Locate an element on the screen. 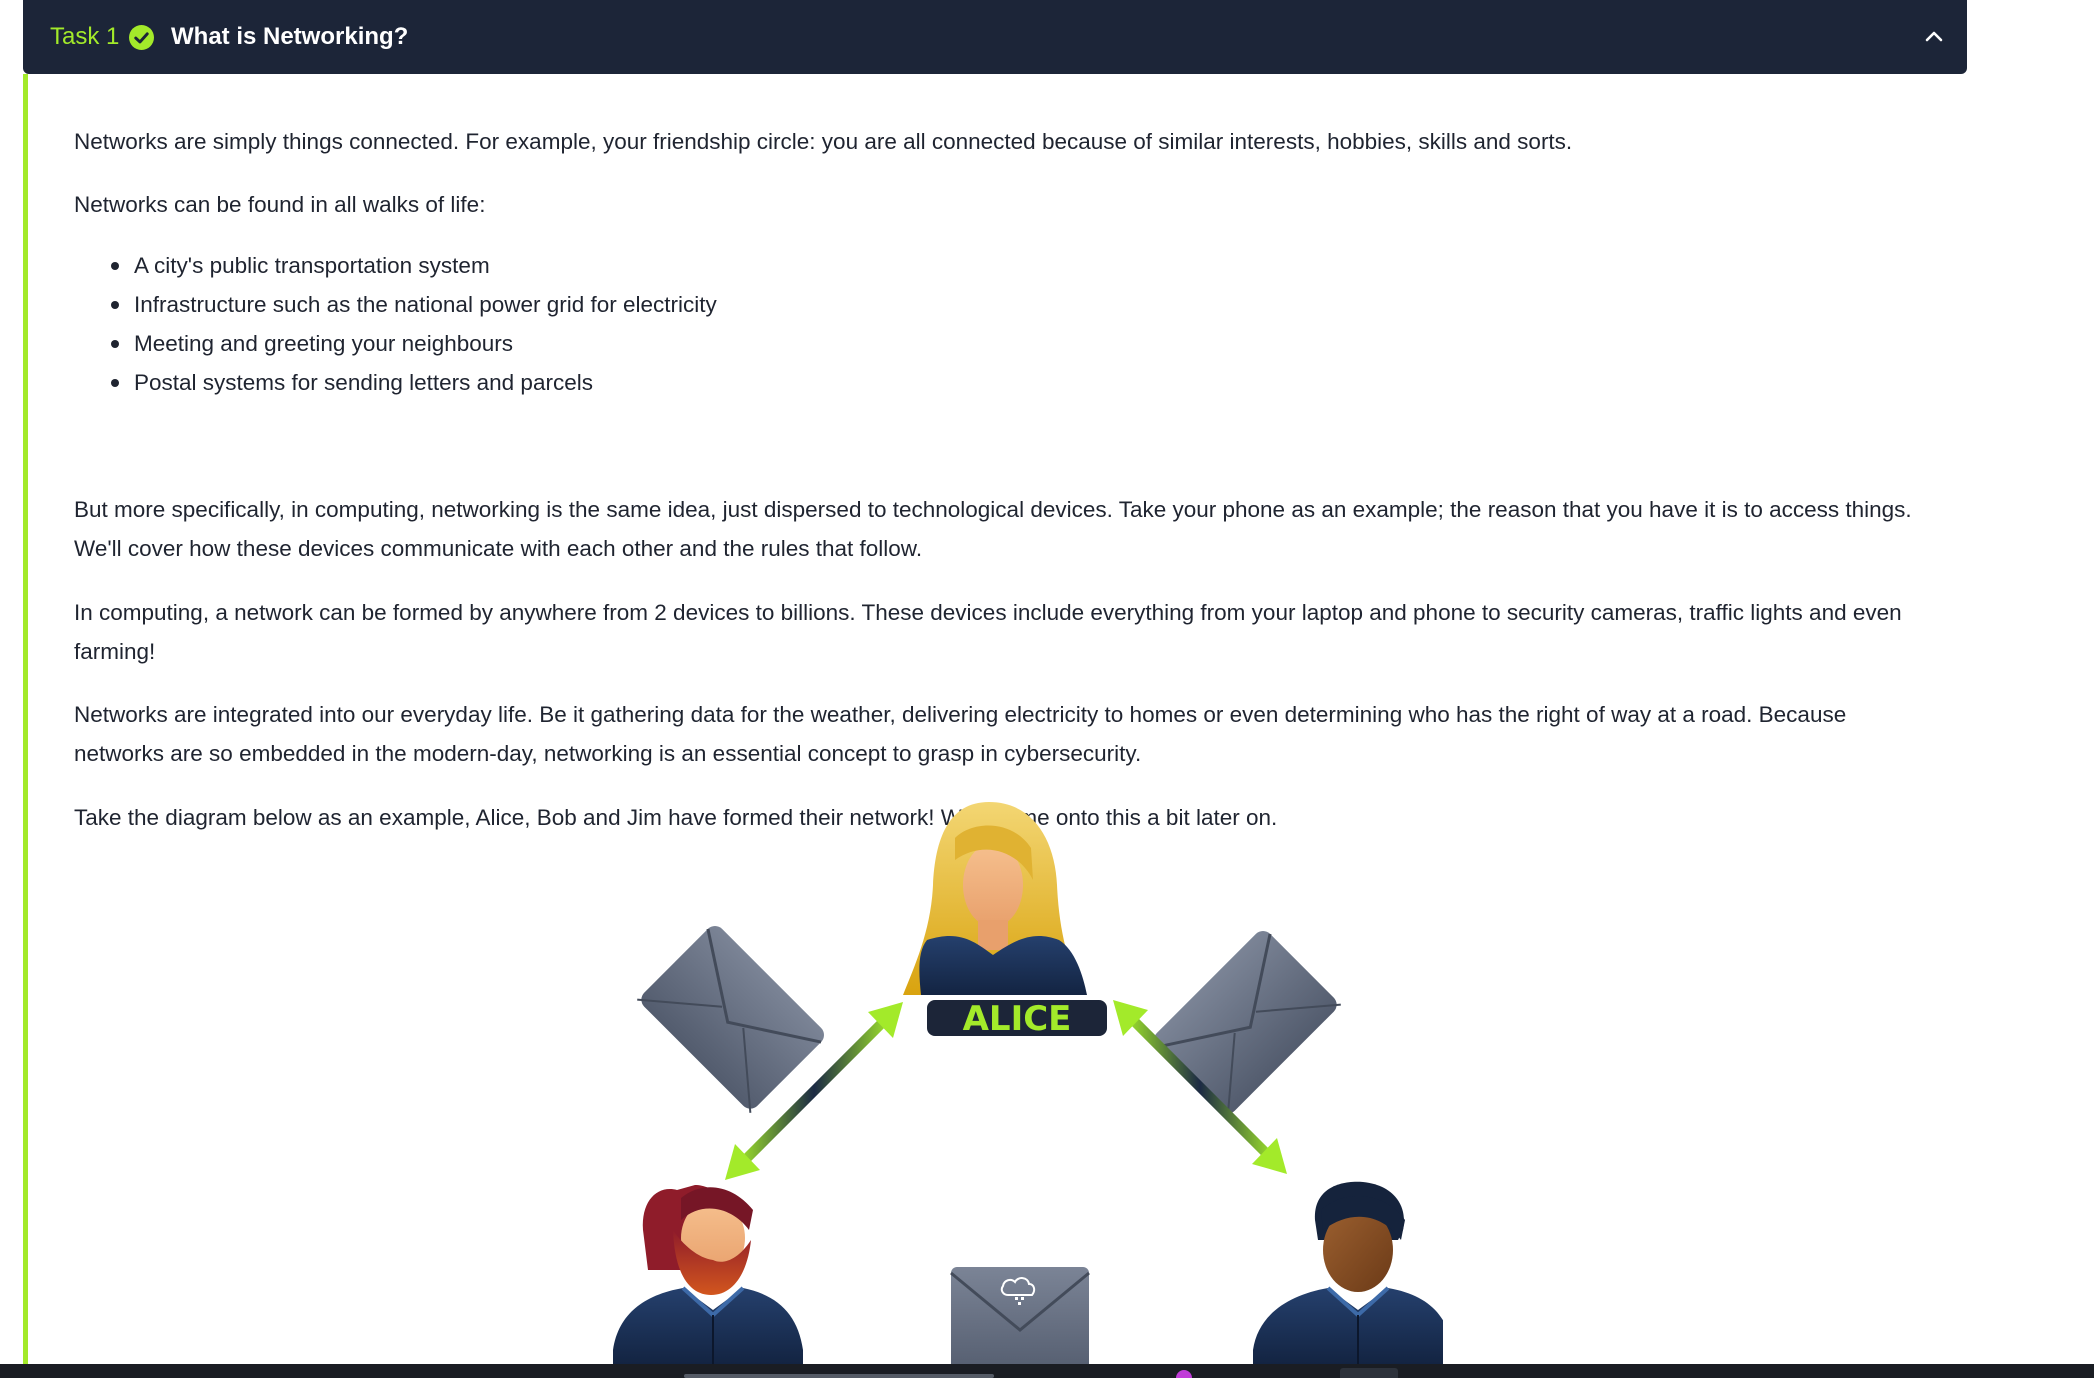  person-alice-icon is located at coordinates (995, 898).